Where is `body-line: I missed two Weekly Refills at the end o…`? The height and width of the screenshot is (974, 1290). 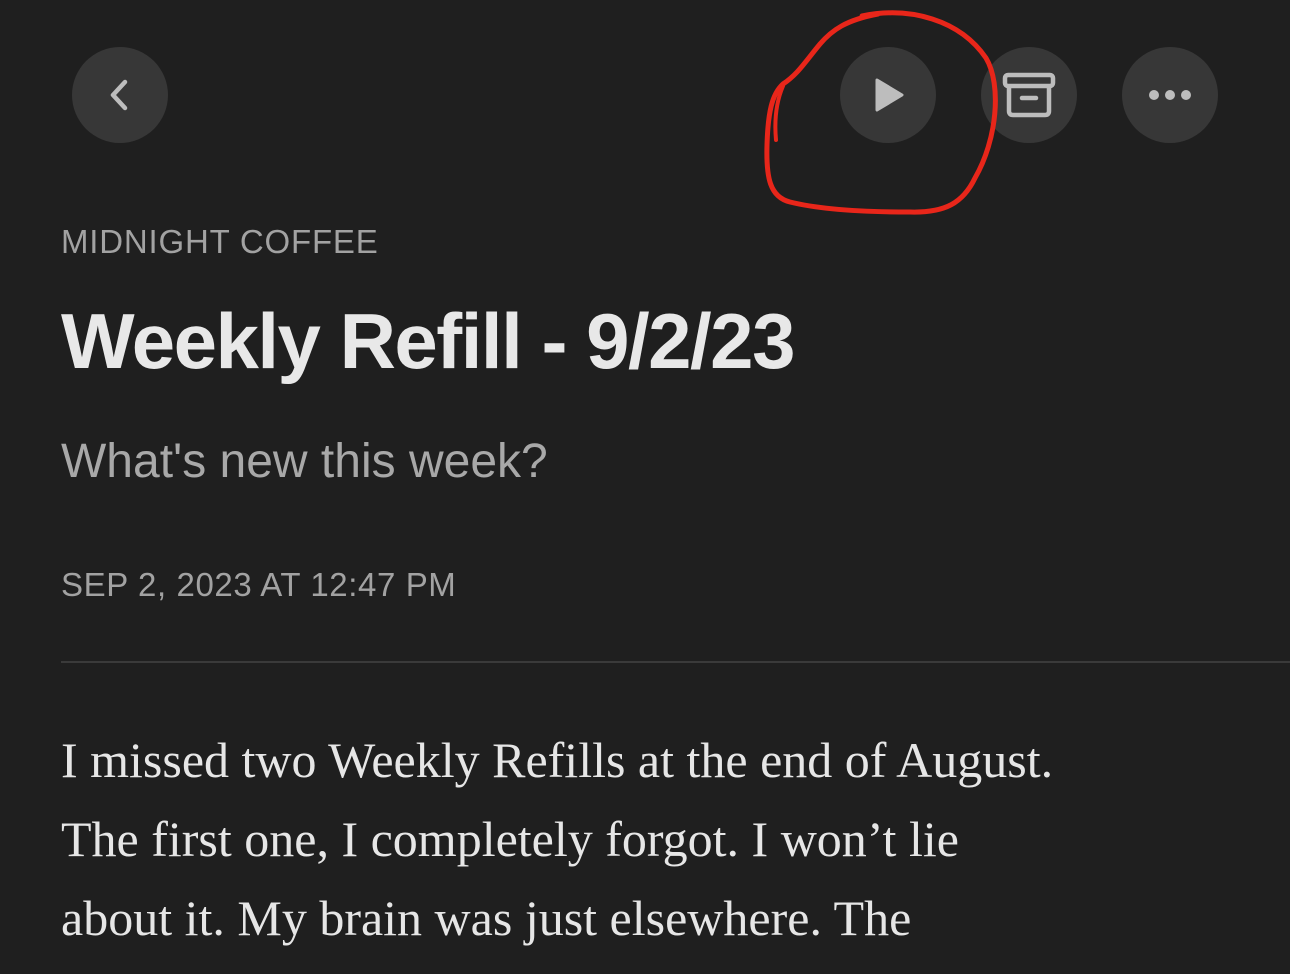 body-line: I missed two Weekly Refills at the end o… is located at coordinates (557, 760).